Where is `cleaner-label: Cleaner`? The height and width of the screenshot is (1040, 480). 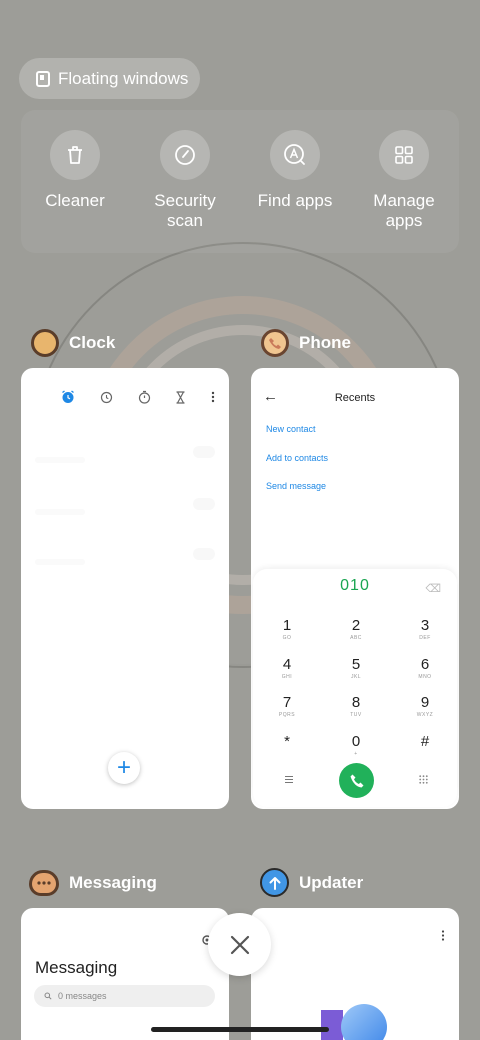
cleaner-label: Cleaner is located at coordinates (75, 200).